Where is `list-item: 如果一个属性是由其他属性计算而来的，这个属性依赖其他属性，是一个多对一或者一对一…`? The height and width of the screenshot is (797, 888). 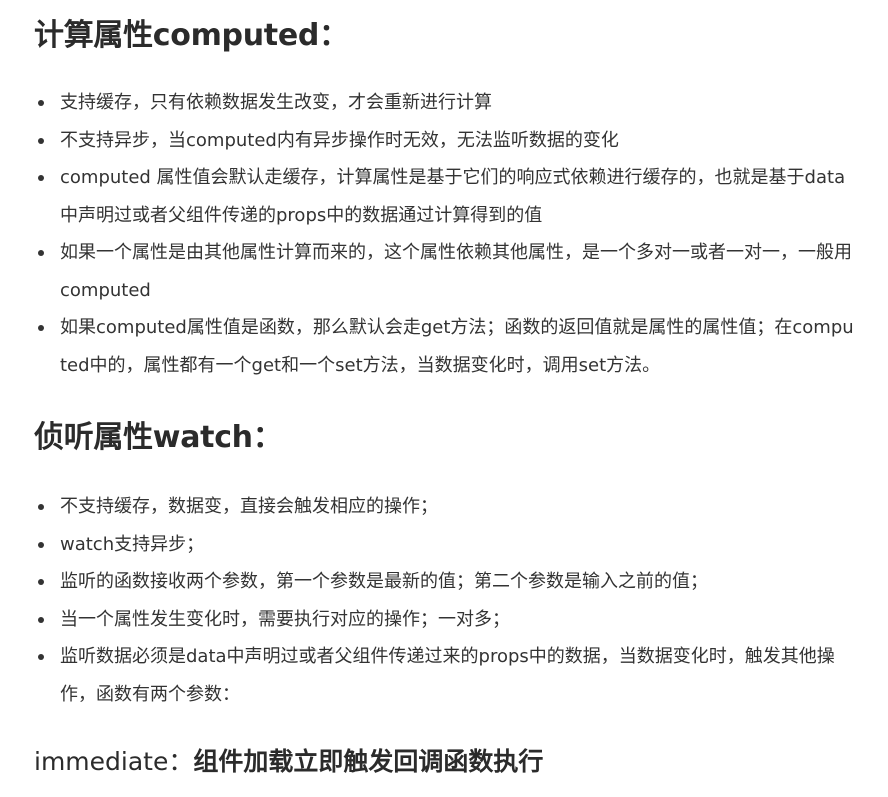
list-item: 如果一个属性是由其他属性计算而来的，这个属性依赖其他属性，是一个多对一或者一对一… is located at coordinates (444, 271).